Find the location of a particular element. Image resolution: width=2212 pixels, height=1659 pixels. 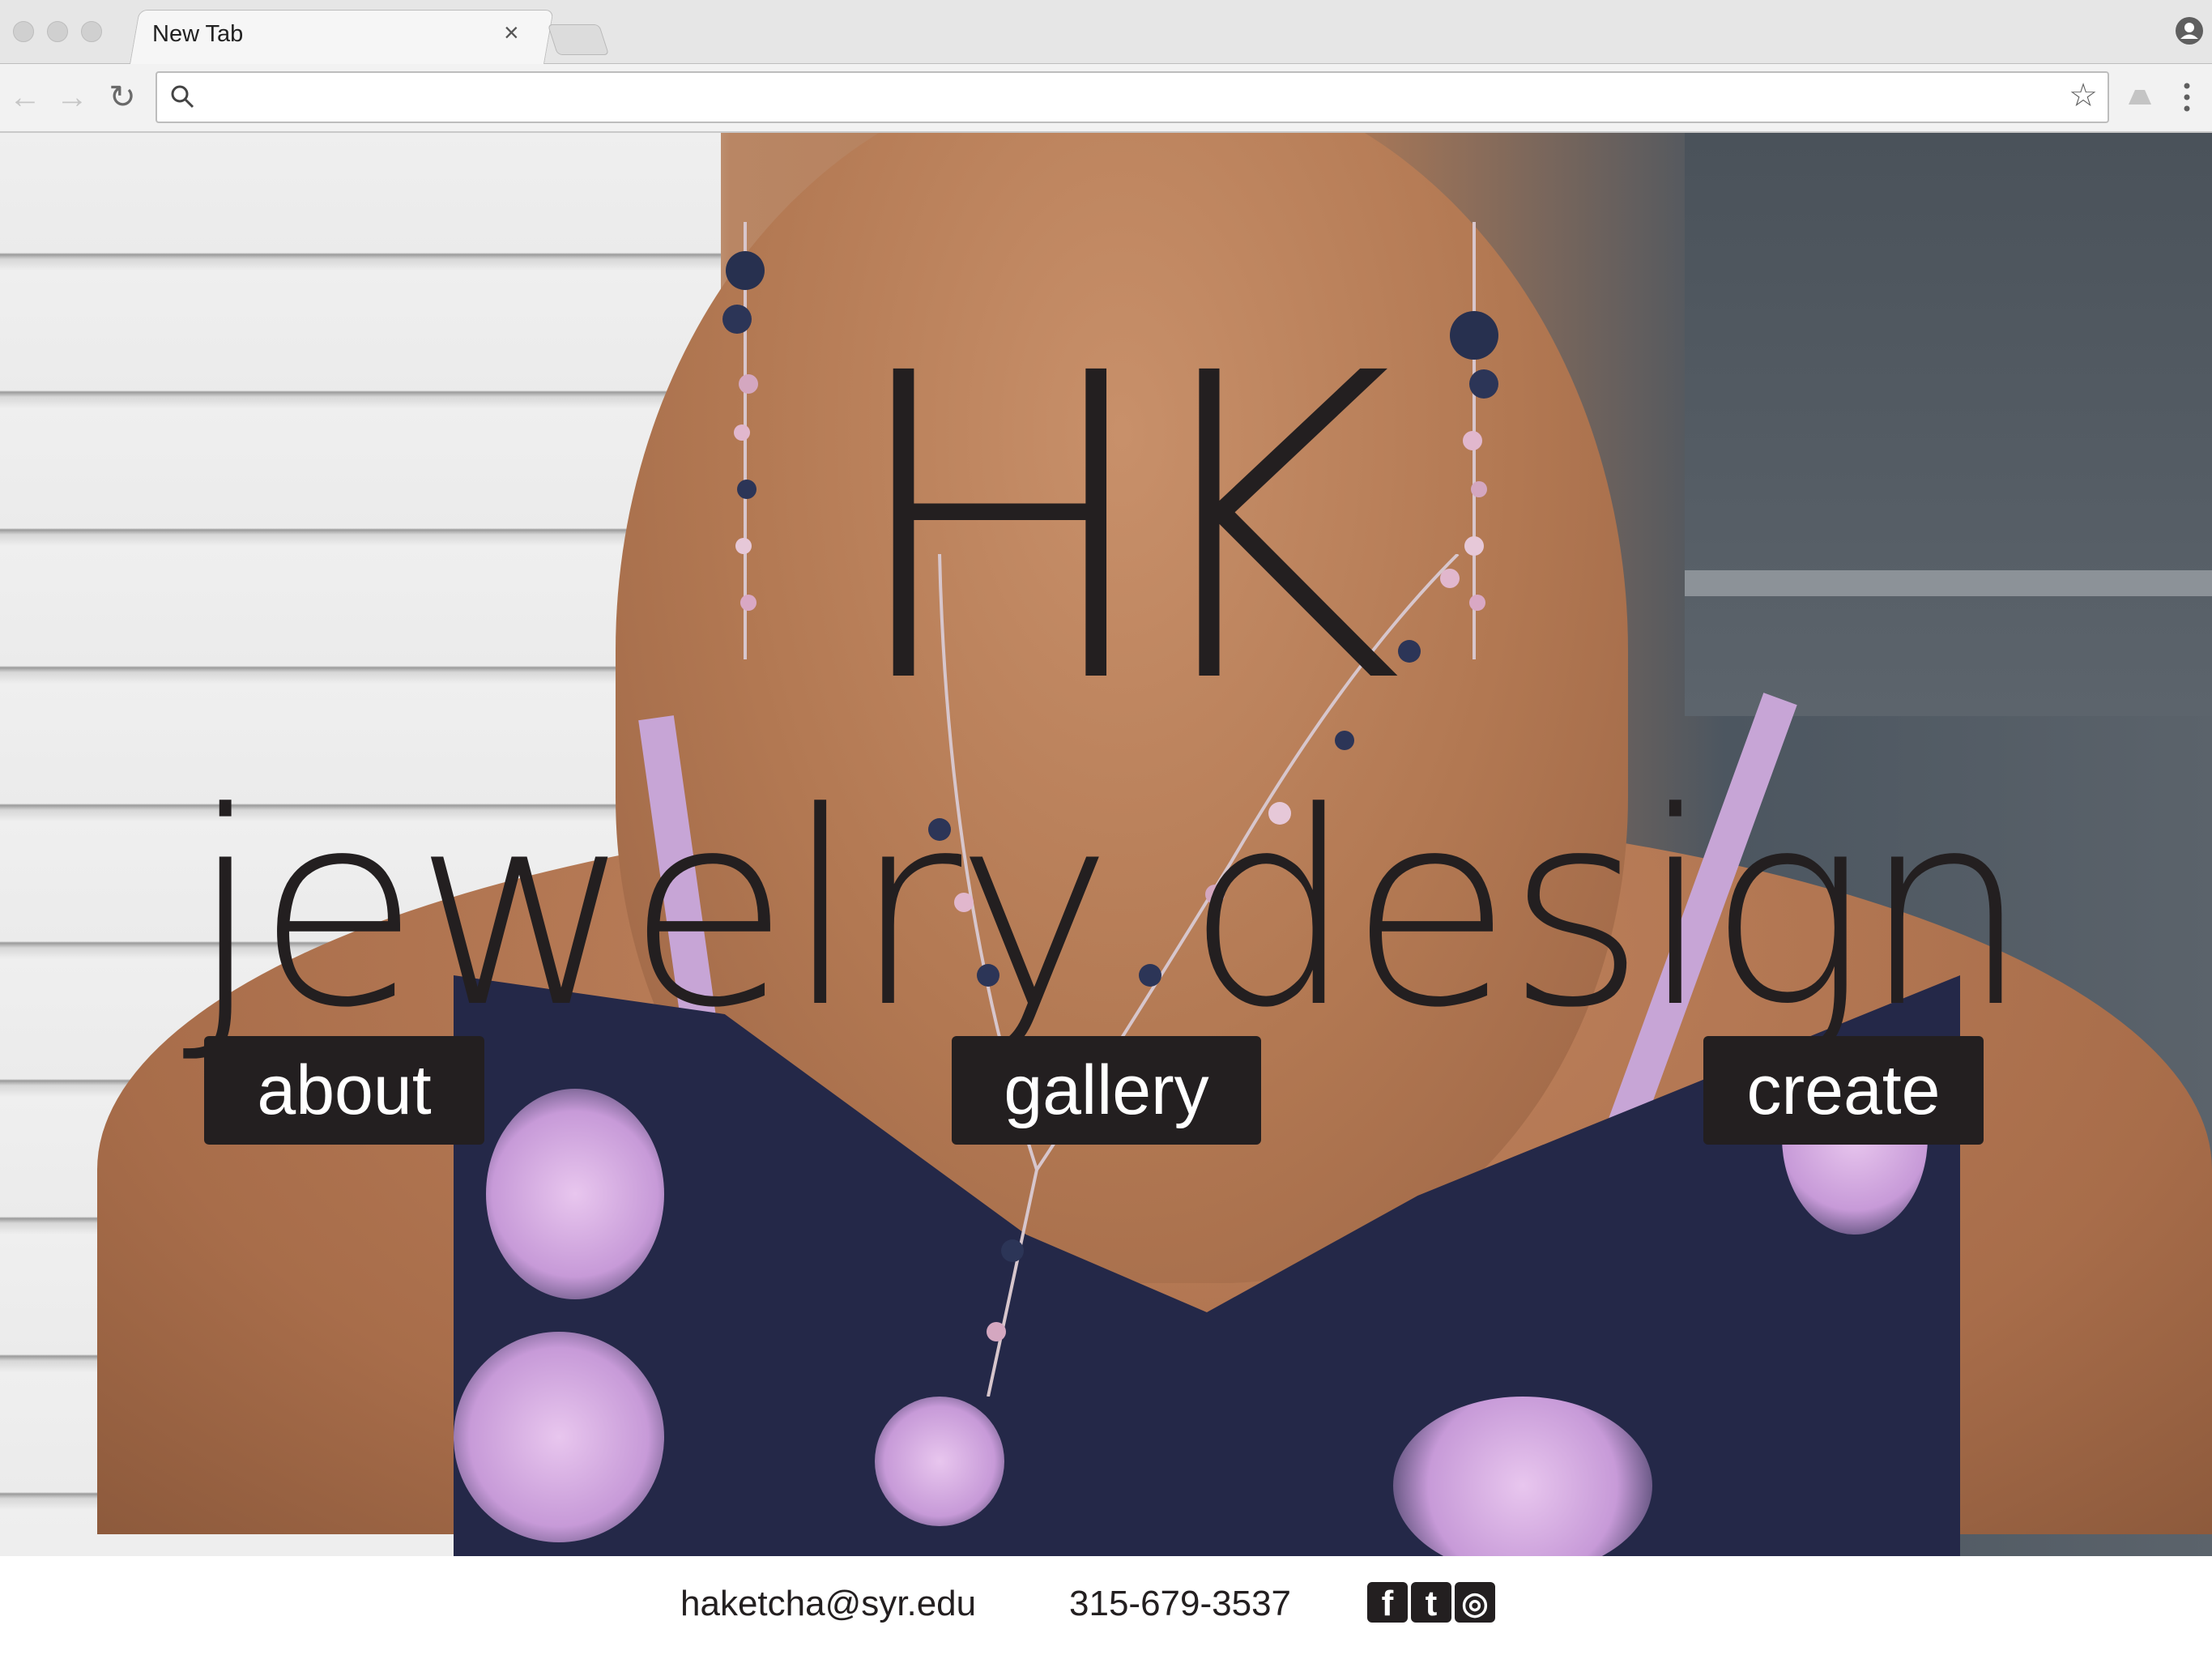

profile-icon is located at coordinates (2189, 30).